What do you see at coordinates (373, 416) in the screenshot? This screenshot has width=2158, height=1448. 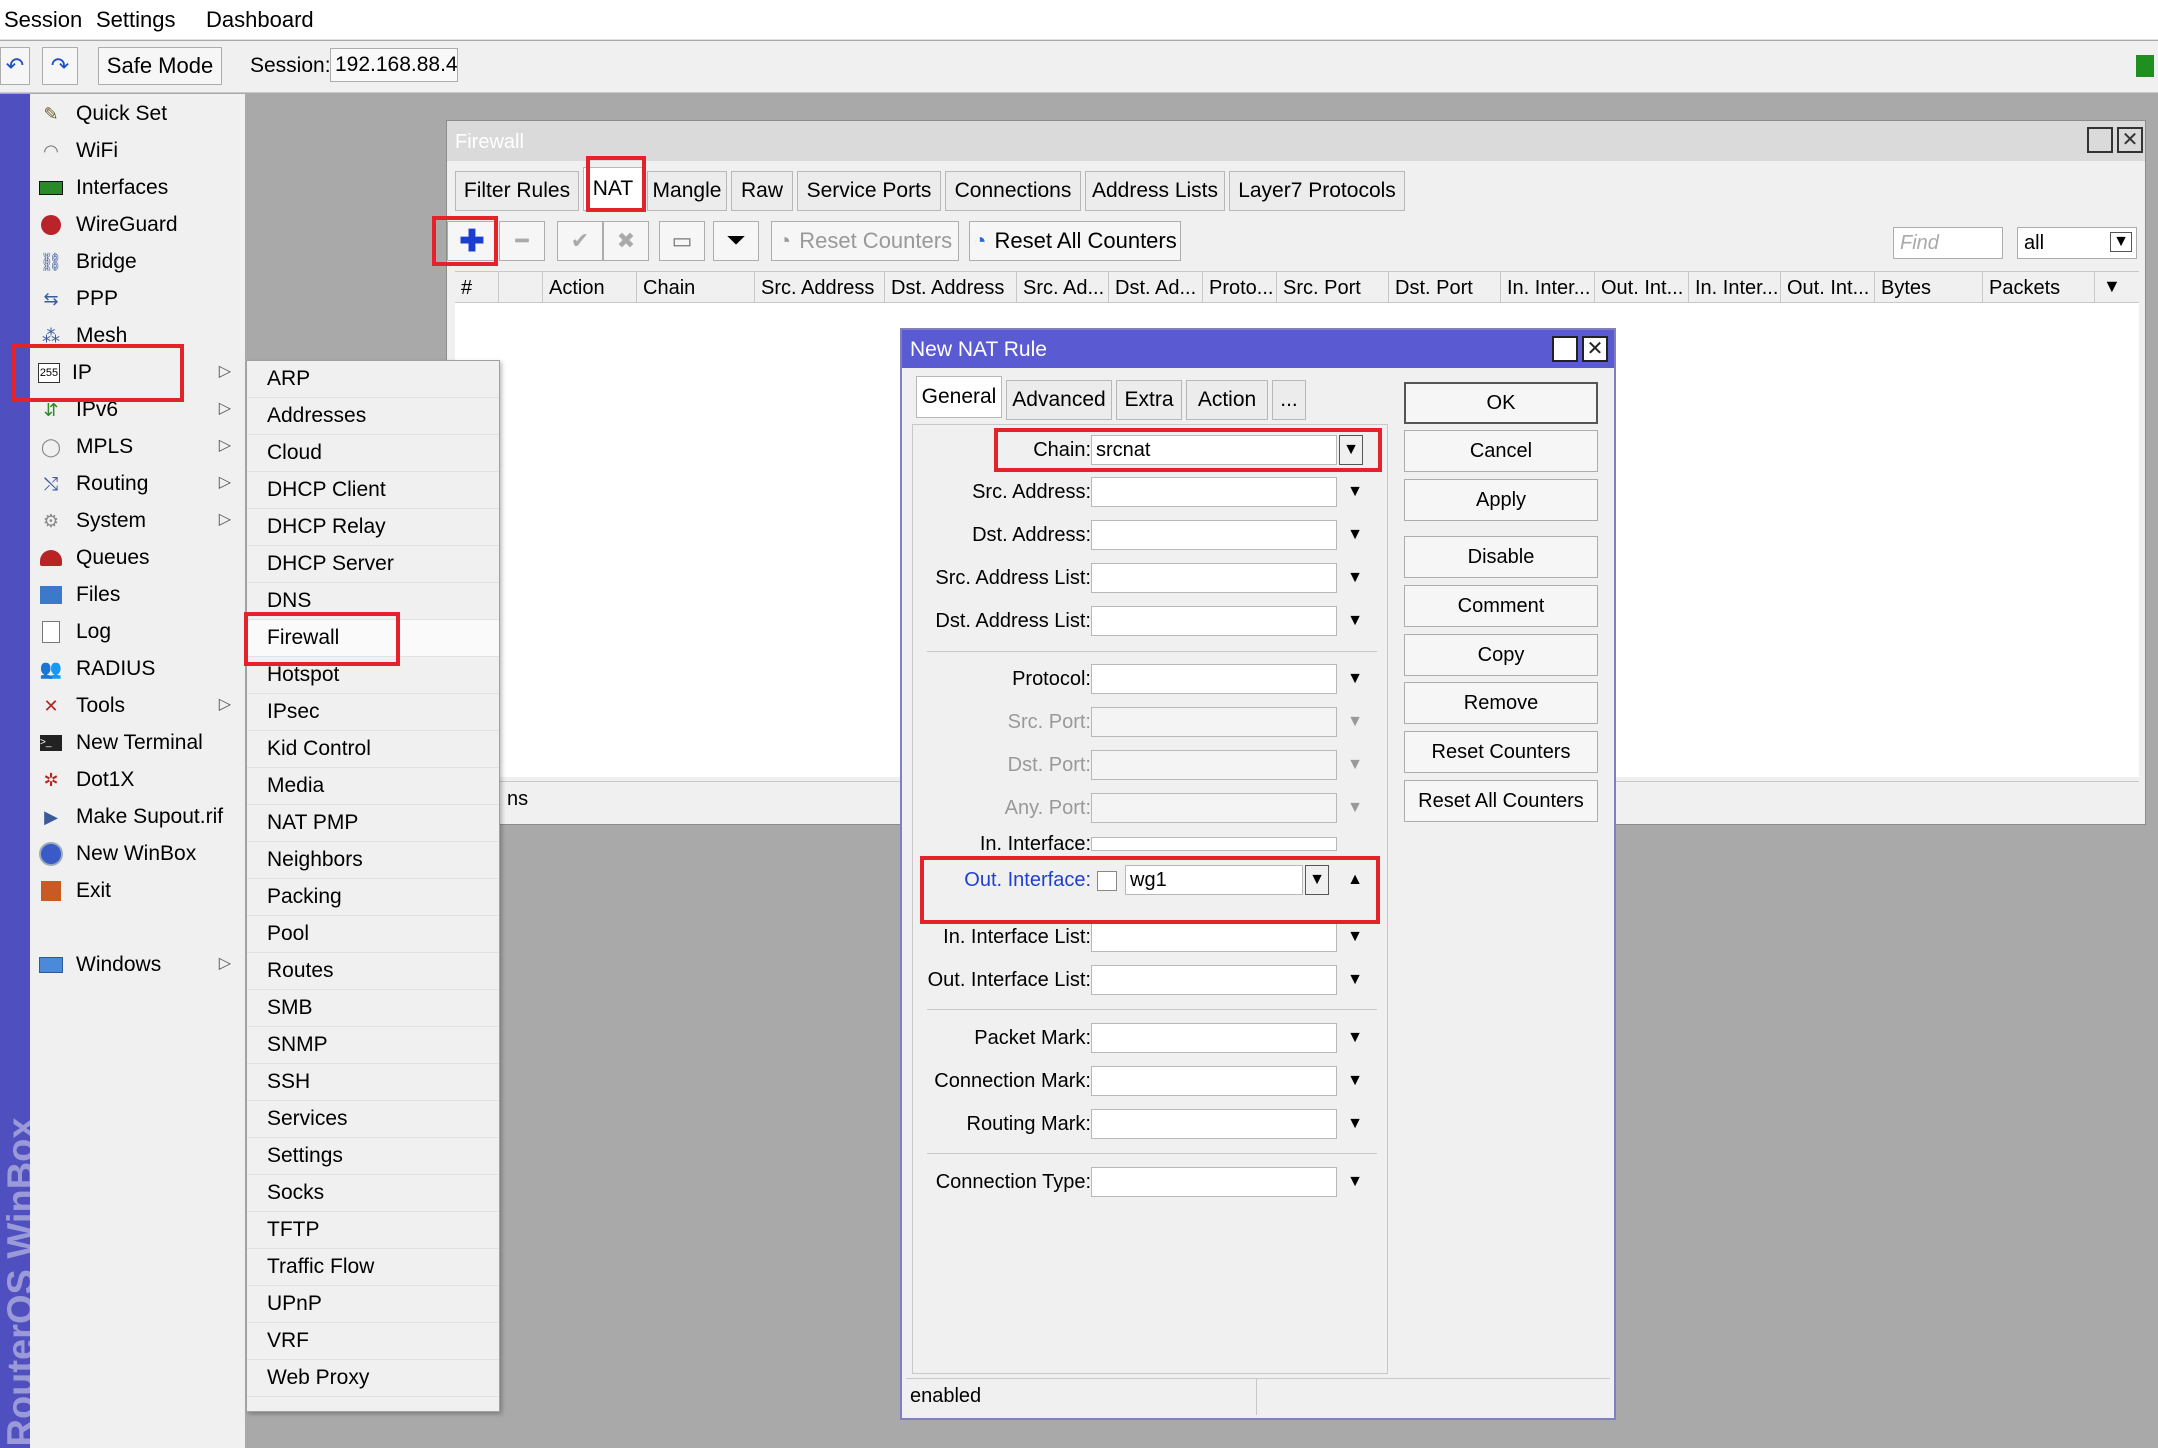 I see `submenu-item-addresses: Addresses` at bounding box center [373, 416].